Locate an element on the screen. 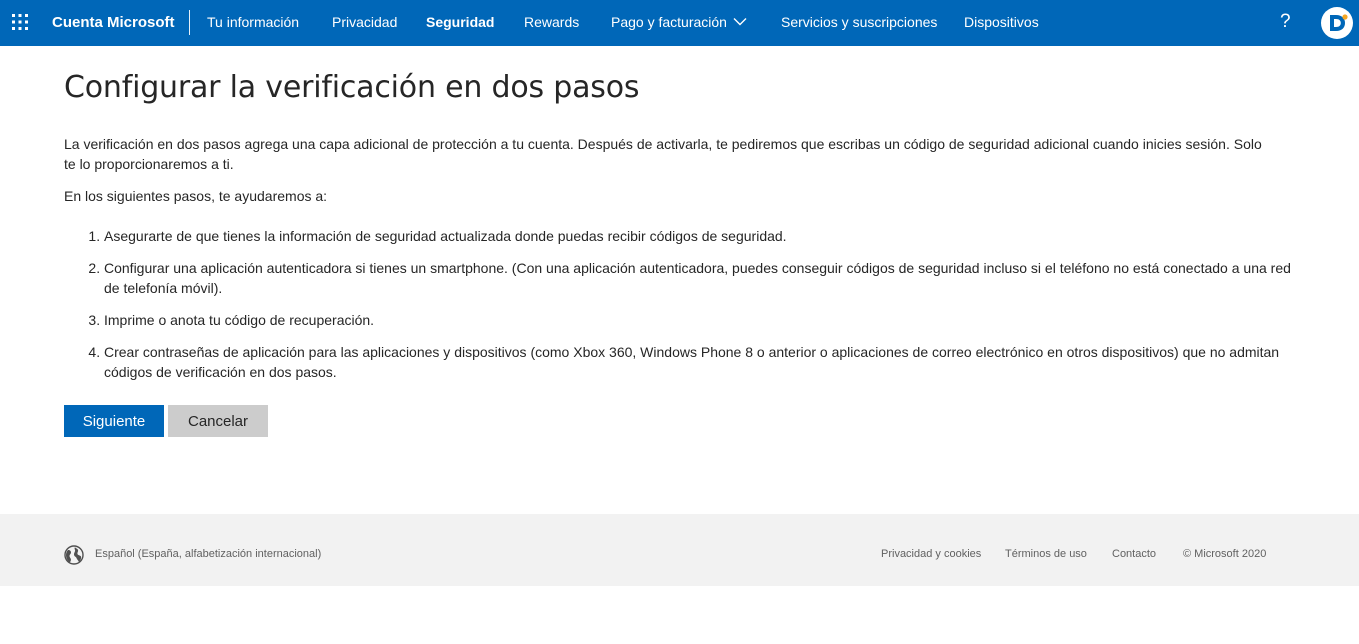 This screenshot has height=644, width=1359. brand-divider is located at coordinates (189, 22).